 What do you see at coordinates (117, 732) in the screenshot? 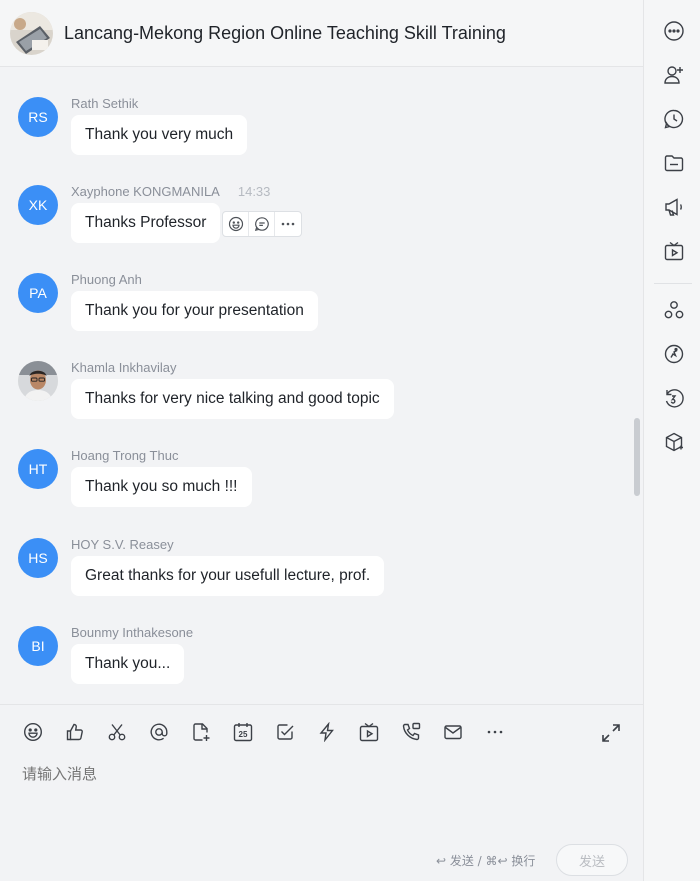
I see `scissors-icon` at bounding box center [117, 732].